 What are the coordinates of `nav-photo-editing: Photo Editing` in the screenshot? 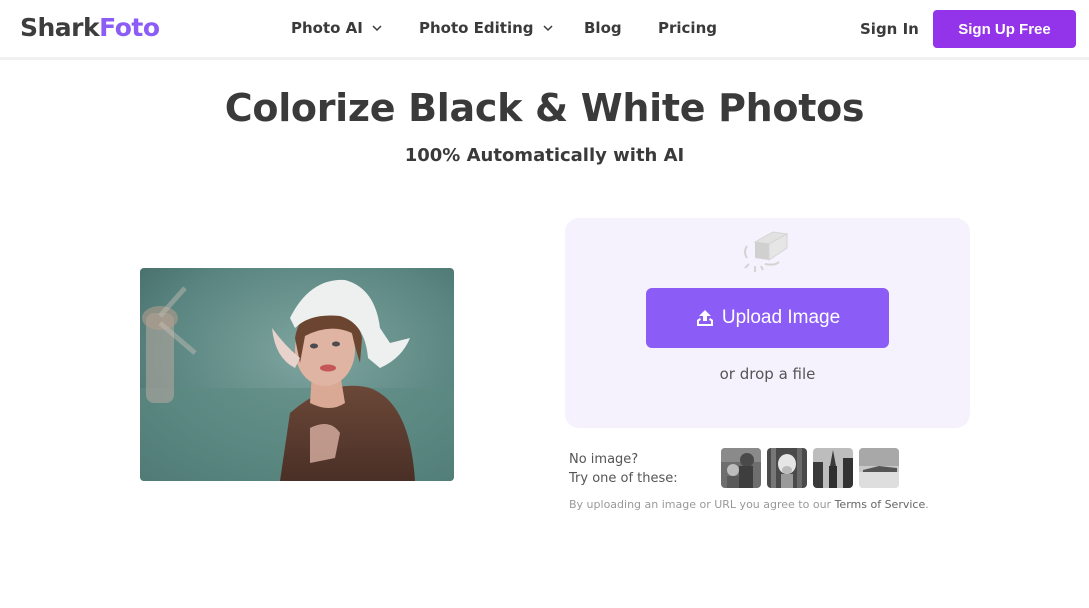 It's located at (486, 28).